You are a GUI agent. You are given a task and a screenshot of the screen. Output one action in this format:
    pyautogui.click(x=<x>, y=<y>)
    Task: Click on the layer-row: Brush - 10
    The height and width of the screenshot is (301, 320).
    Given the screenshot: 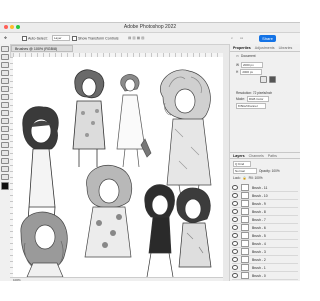 What is the action you would take?
    pyautogui.click(x=265, y=196)
    